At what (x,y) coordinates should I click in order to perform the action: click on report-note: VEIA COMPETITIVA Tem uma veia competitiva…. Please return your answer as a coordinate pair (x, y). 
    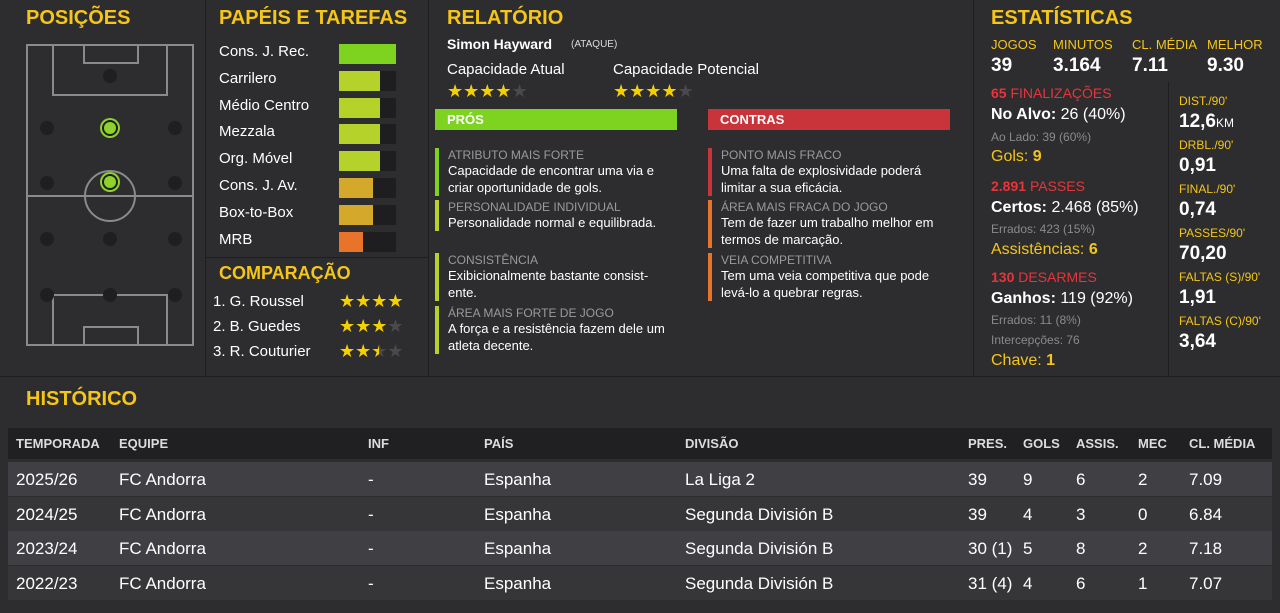
    Looking at the image, I should click on (828, 277).